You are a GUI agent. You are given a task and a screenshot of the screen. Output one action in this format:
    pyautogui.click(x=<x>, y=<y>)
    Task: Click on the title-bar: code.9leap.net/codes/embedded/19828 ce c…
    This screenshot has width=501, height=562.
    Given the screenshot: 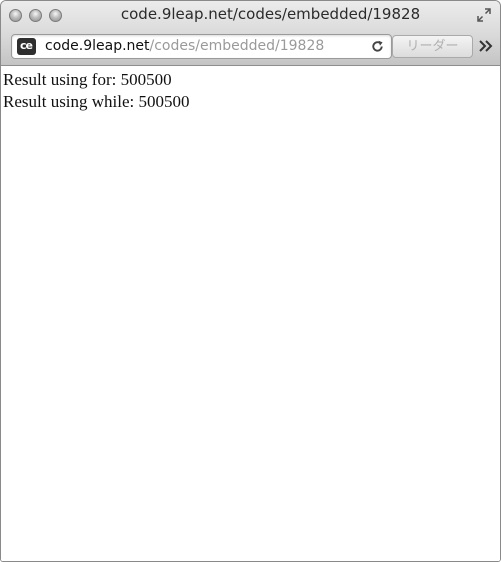 What is the action you would take?
    pyautogui.click(x=250, y=33)
    